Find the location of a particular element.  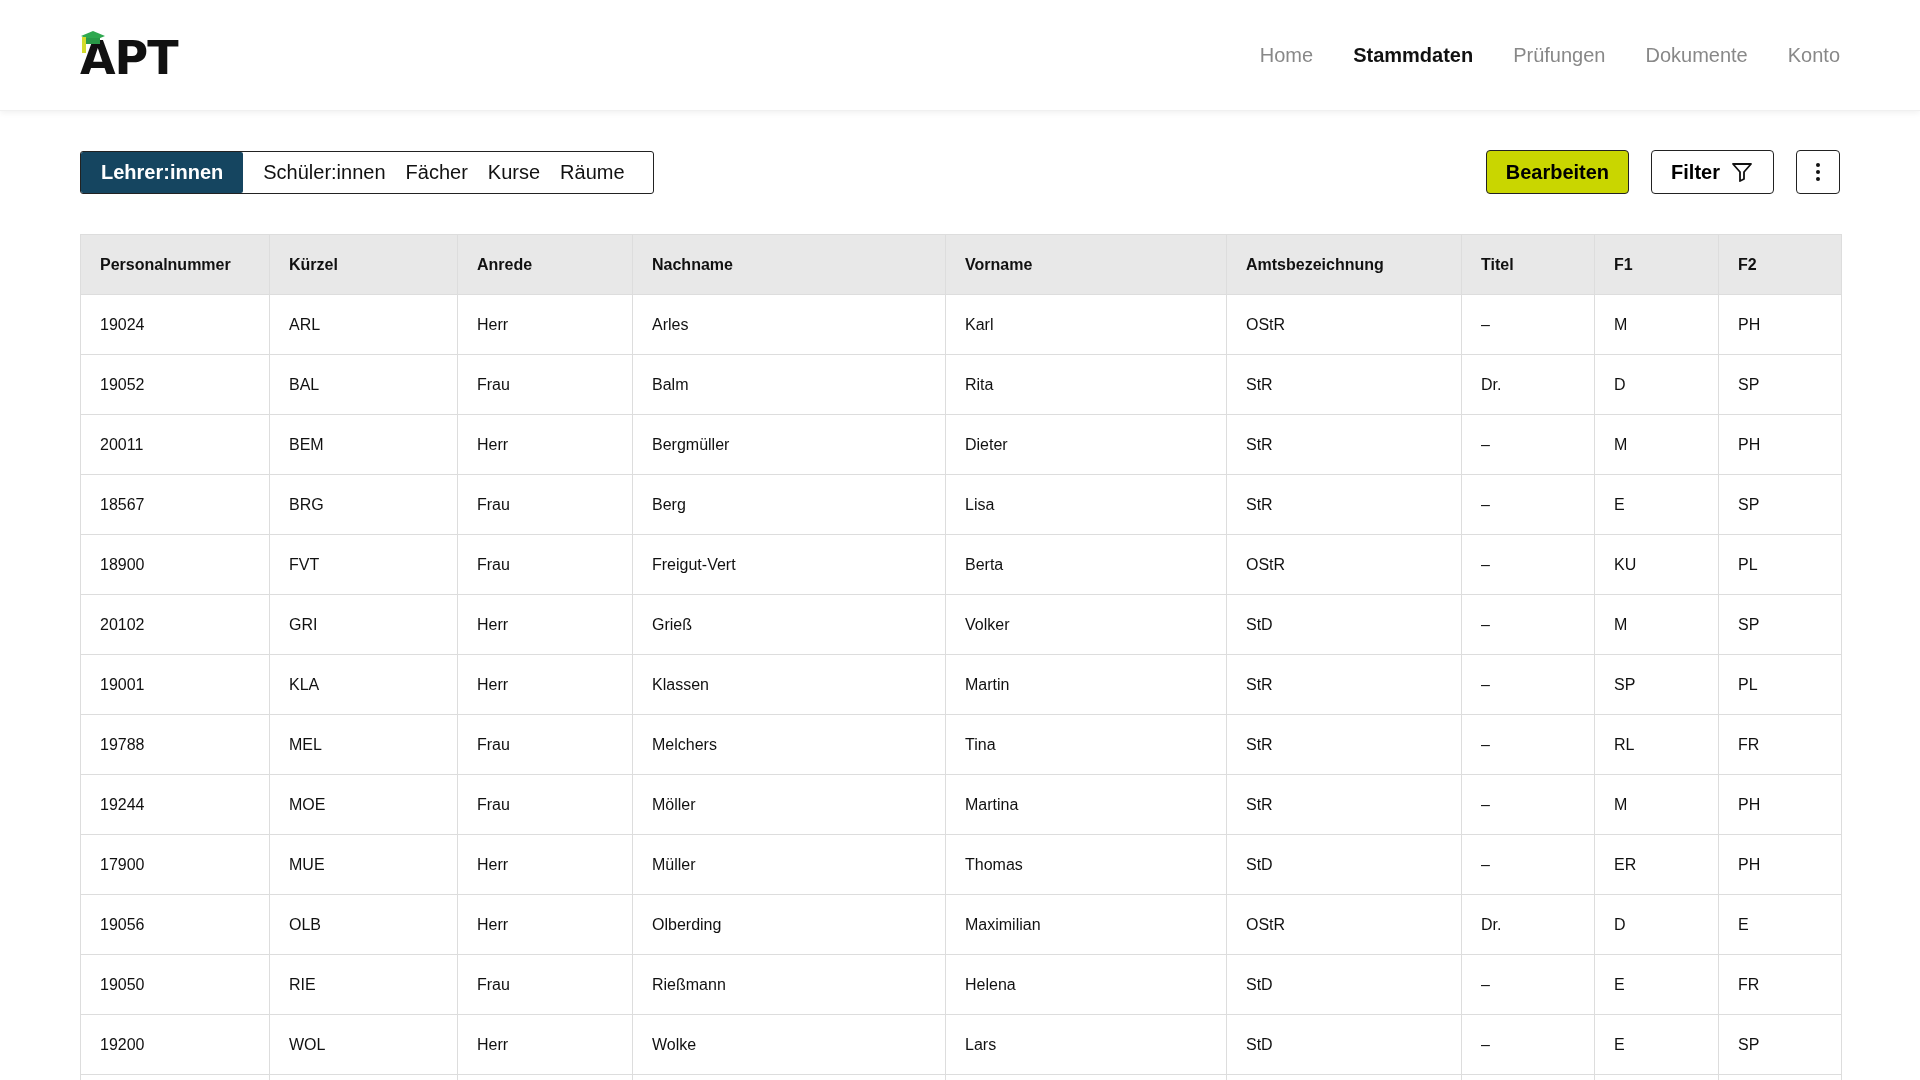

column-header: Titel is located at coordinates (1527, 264).